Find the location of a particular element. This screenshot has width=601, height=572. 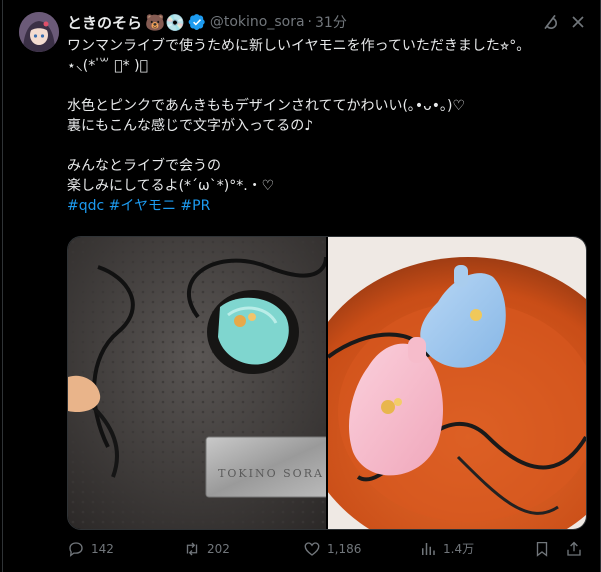

tweet-line: 水色とピンクであんきももデザインされててかわいい(｡•ᴗ•｡)♡ is located at coordinates (266, 106).